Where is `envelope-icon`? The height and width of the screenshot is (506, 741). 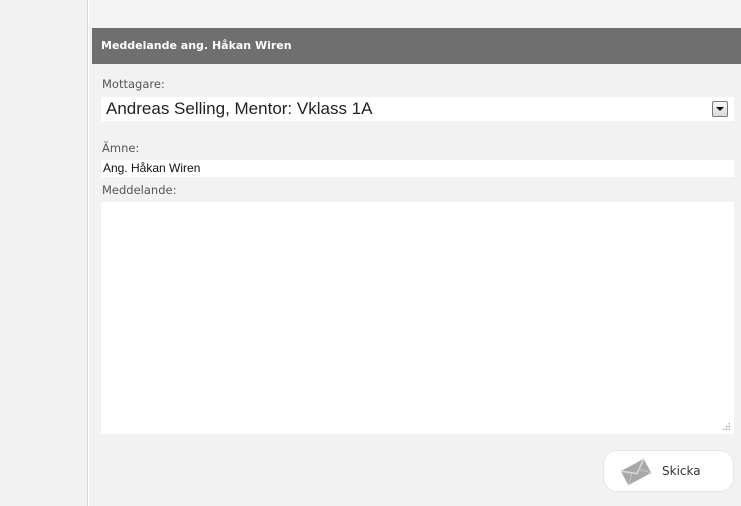 envelope-icon is located at coordinates (636, 472).